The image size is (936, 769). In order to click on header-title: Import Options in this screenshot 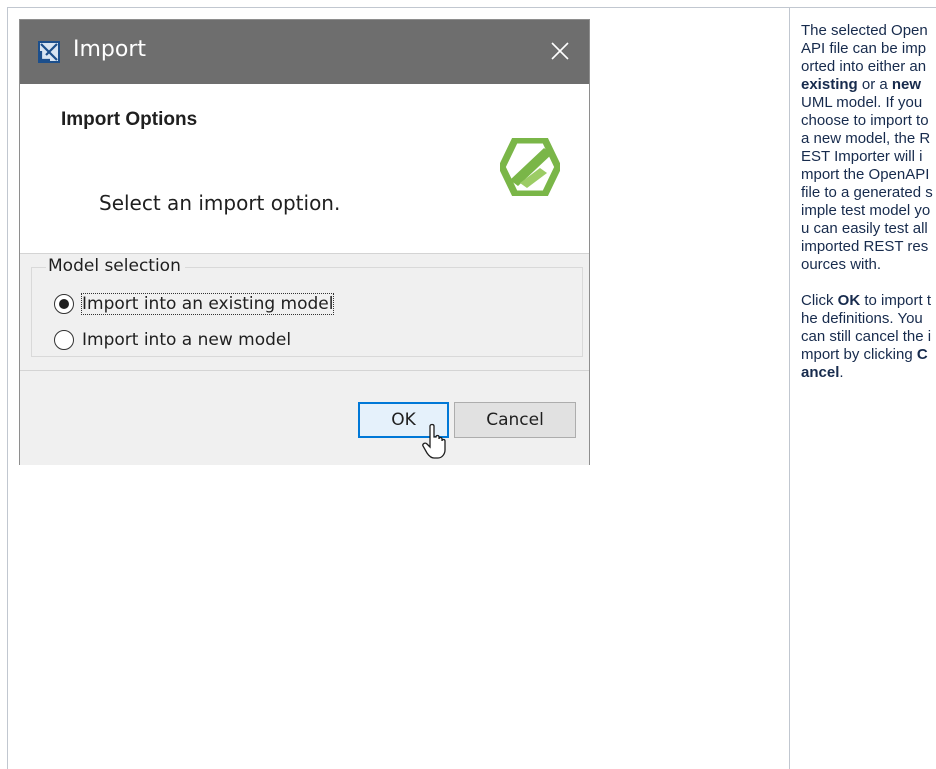, I will do `click(129, 119)`.